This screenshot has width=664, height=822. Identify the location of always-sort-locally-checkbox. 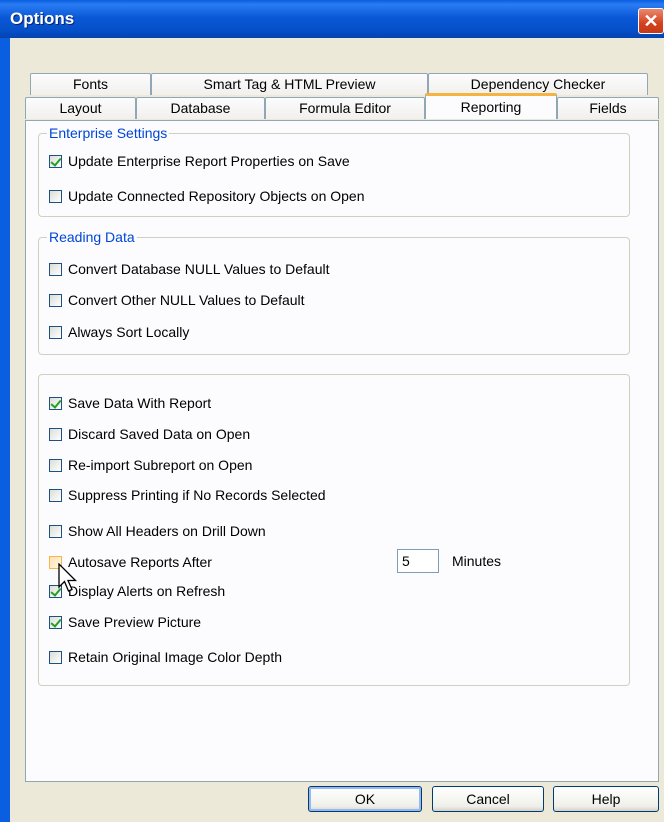
(55, 332).